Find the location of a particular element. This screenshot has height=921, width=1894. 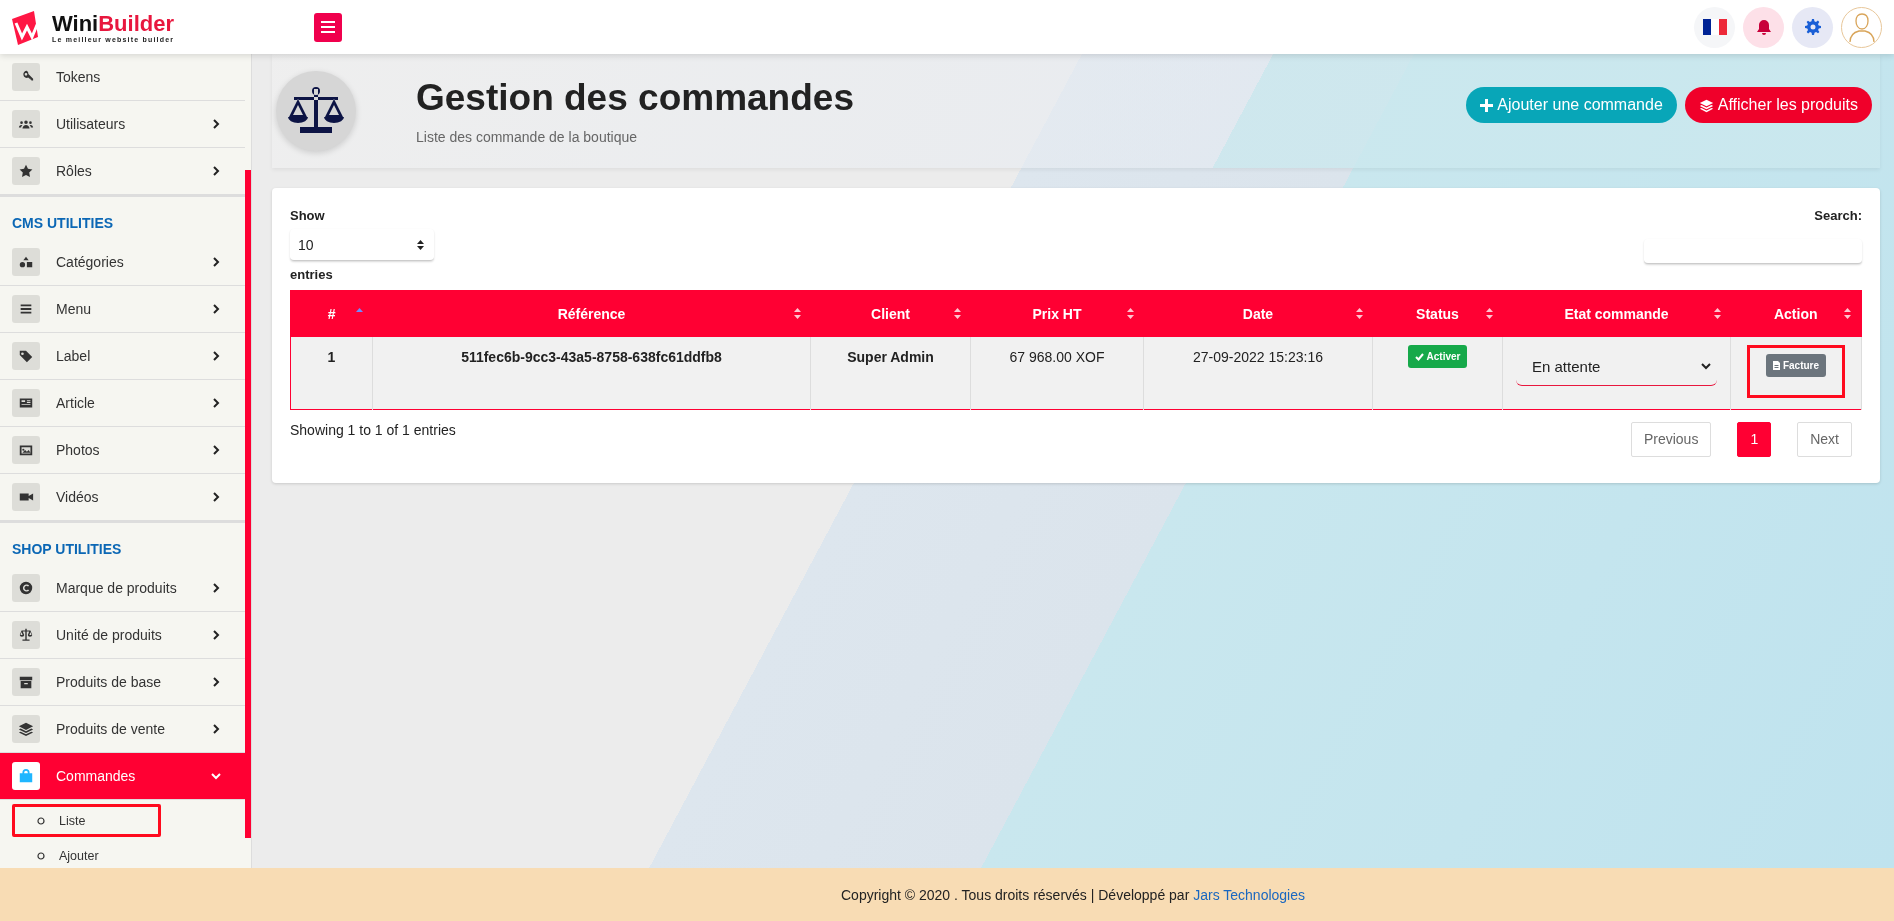

scale-icon is located at coordinates (26, 635).